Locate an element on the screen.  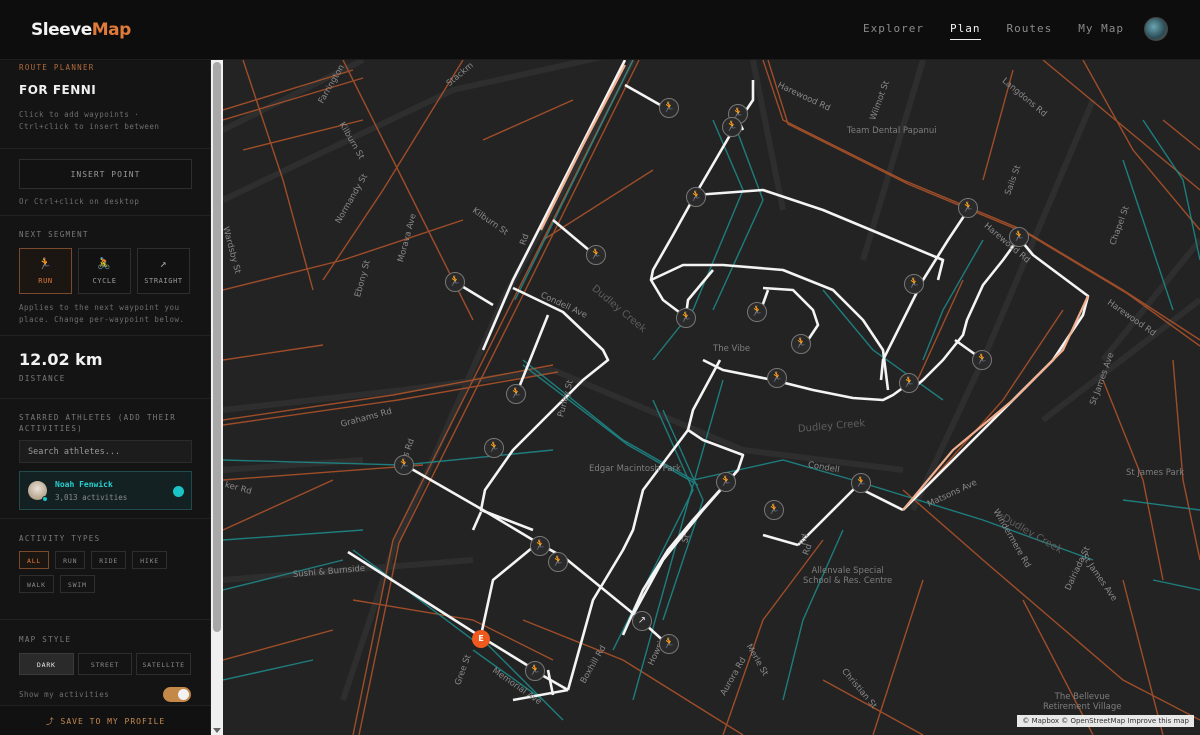
route-end-marker: E is located at coordinates (481, 639).